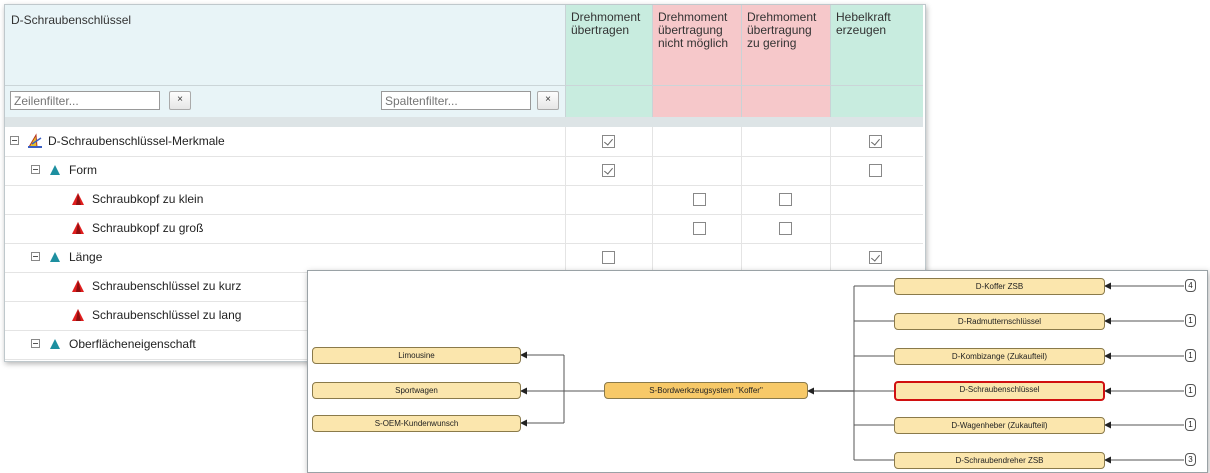  I want to click on tree-node-koffer-zsb: D-Koffer ZSB, so click(999, 286).